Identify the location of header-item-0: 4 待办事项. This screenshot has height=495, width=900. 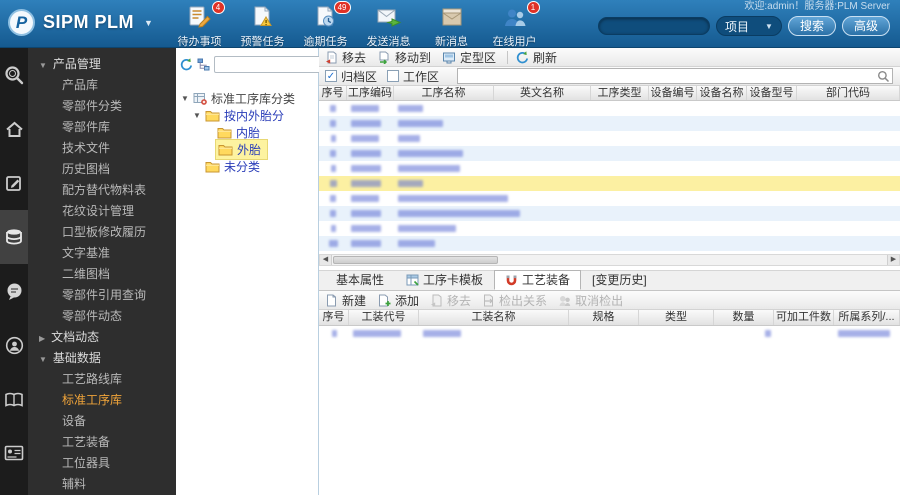
(199, 25).